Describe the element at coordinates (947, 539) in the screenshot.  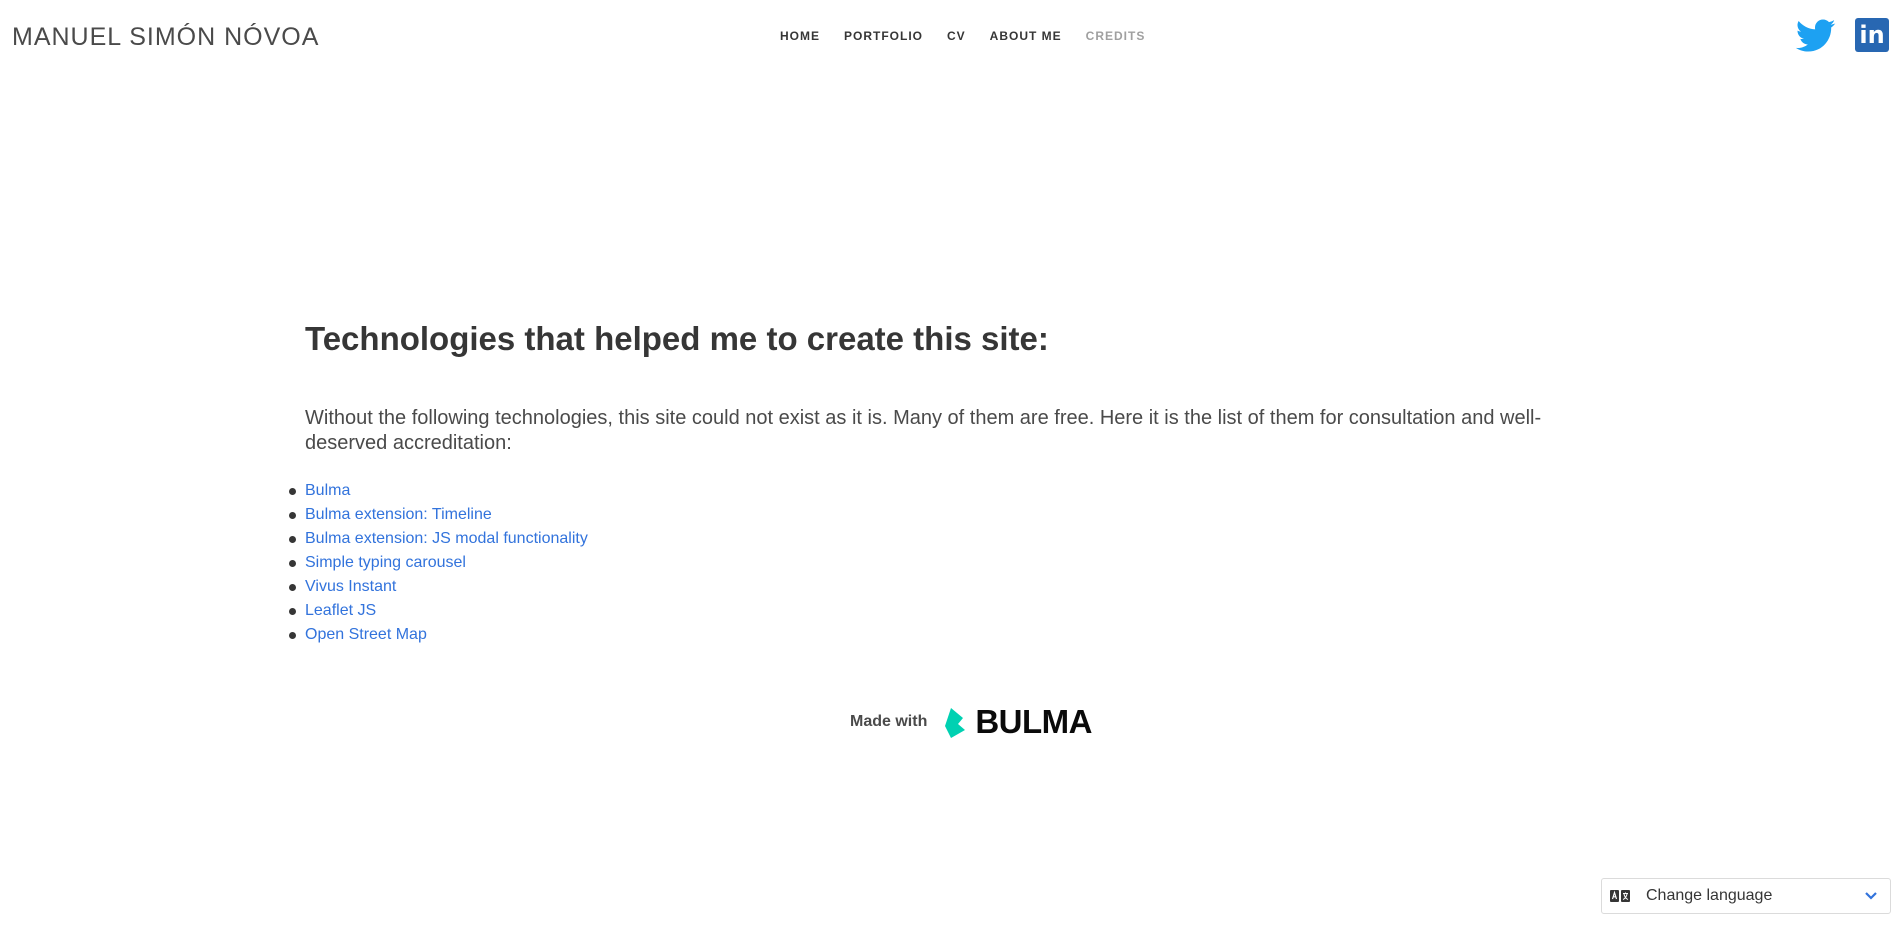
I see `list-item: Bulma extension: JS modal functionality` at that location.